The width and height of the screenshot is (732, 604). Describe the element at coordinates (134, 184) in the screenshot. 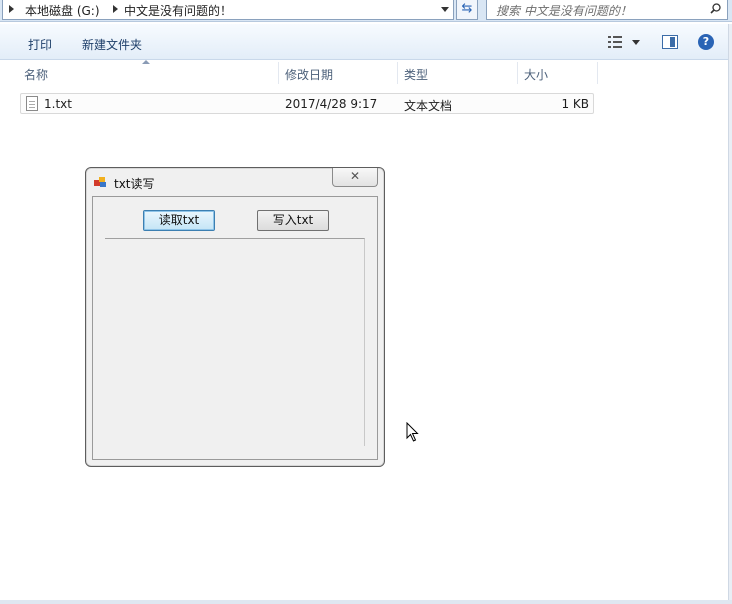

I see `dialog-title: txt读写` at that location.